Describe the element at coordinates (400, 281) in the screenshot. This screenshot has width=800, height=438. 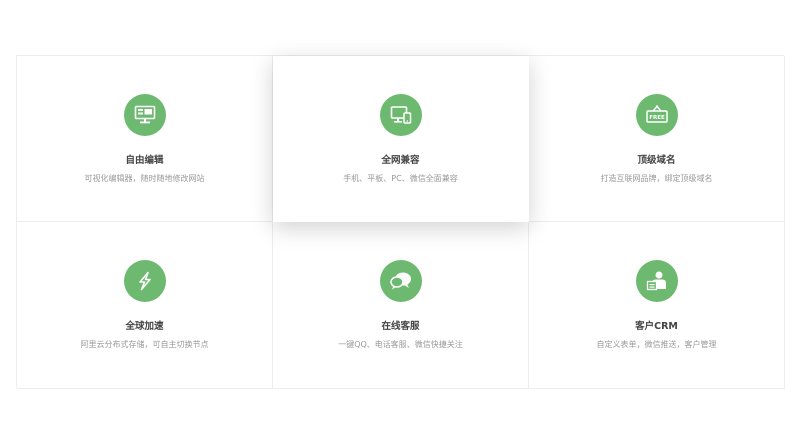
I see `chat-bubbles-icon` at that location.